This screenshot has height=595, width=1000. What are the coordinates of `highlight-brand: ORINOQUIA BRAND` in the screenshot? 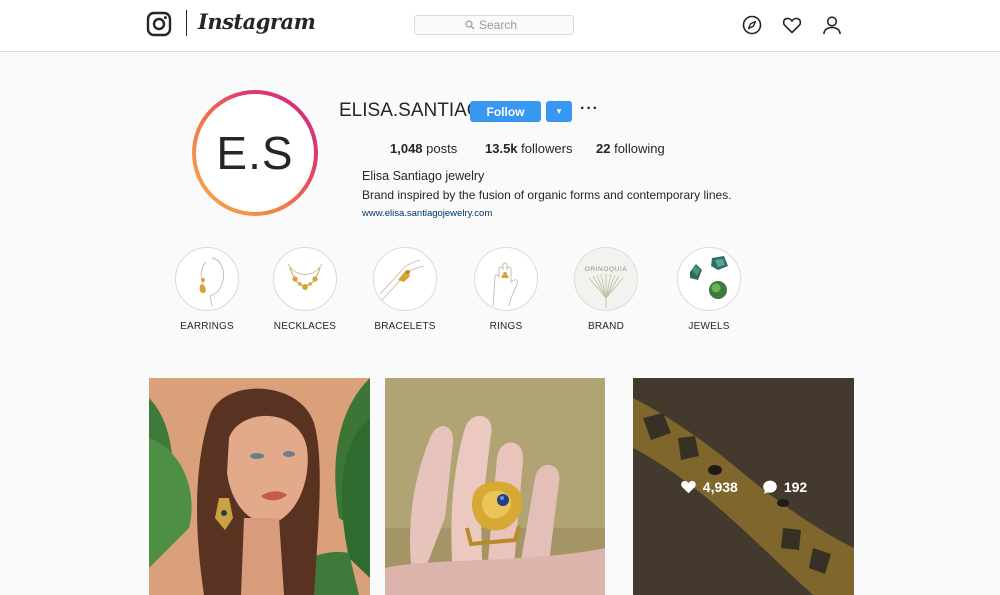 It's located at (606, 289).